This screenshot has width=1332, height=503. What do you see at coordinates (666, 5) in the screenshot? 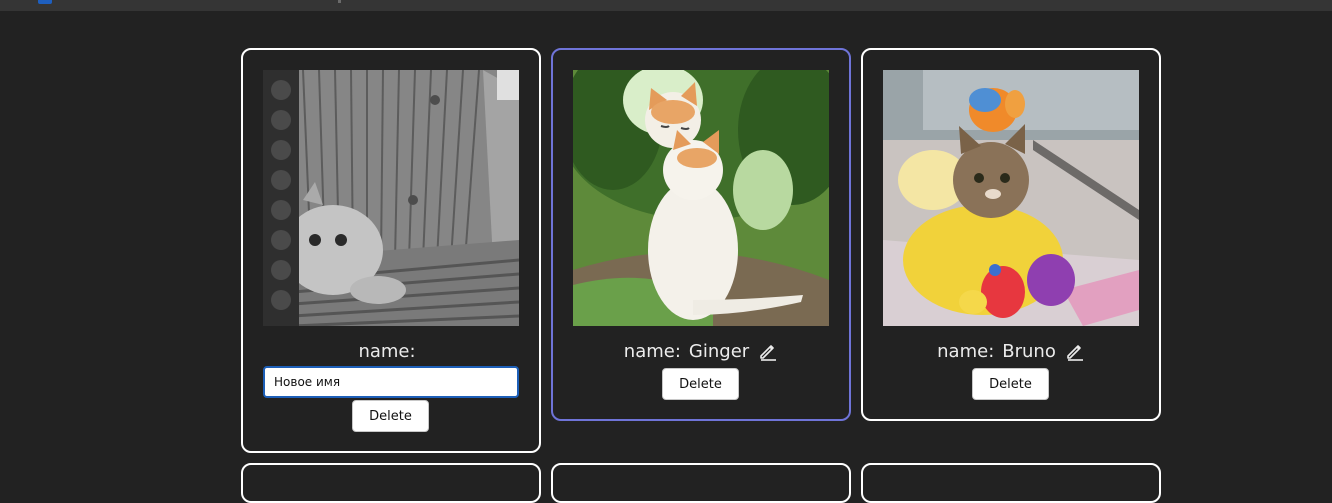
I see `browser-top-strip` at bounding box center [666, 5].